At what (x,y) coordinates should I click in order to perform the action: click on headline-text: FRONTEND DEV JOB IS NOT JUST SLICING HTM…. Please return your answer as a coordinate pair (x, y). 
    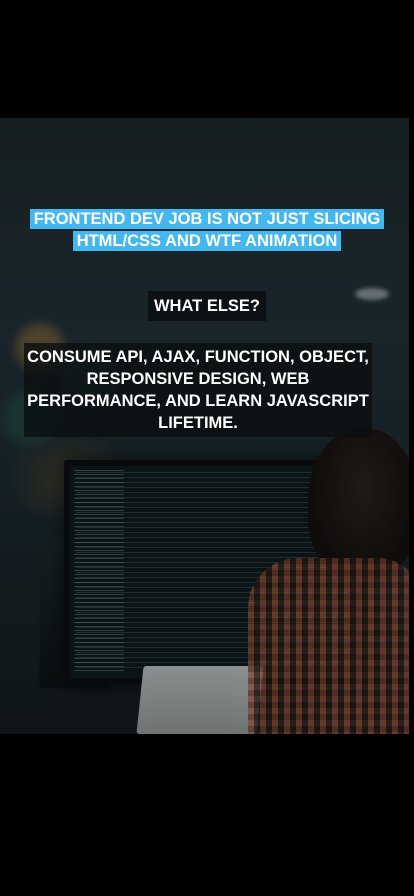
    Looking at the image, I should click on (207, 230).